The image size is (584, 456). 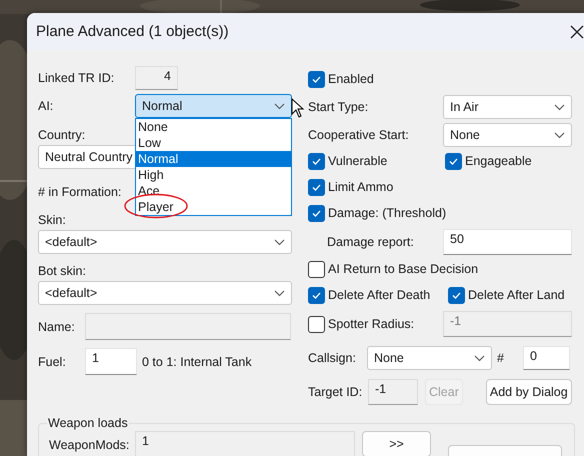 I want to click on checkbox-label: Limit Ammo, so click(x=361, y=187).